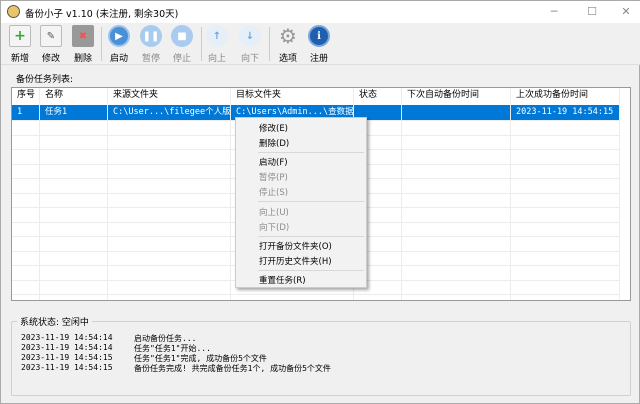 This screenshot has width=640, height=404. I want to click on cell-name: 任务1, so click(74, 112).